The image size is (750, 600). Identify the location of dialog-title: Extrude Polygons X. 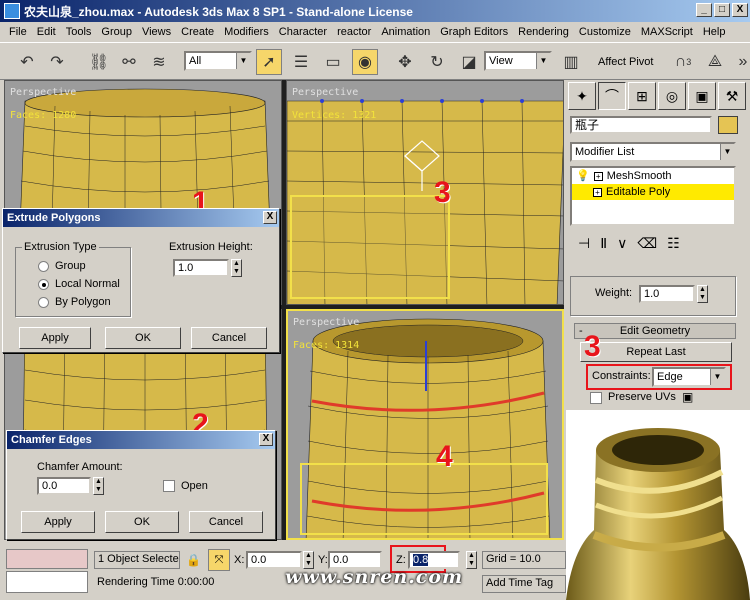
(141, 218).